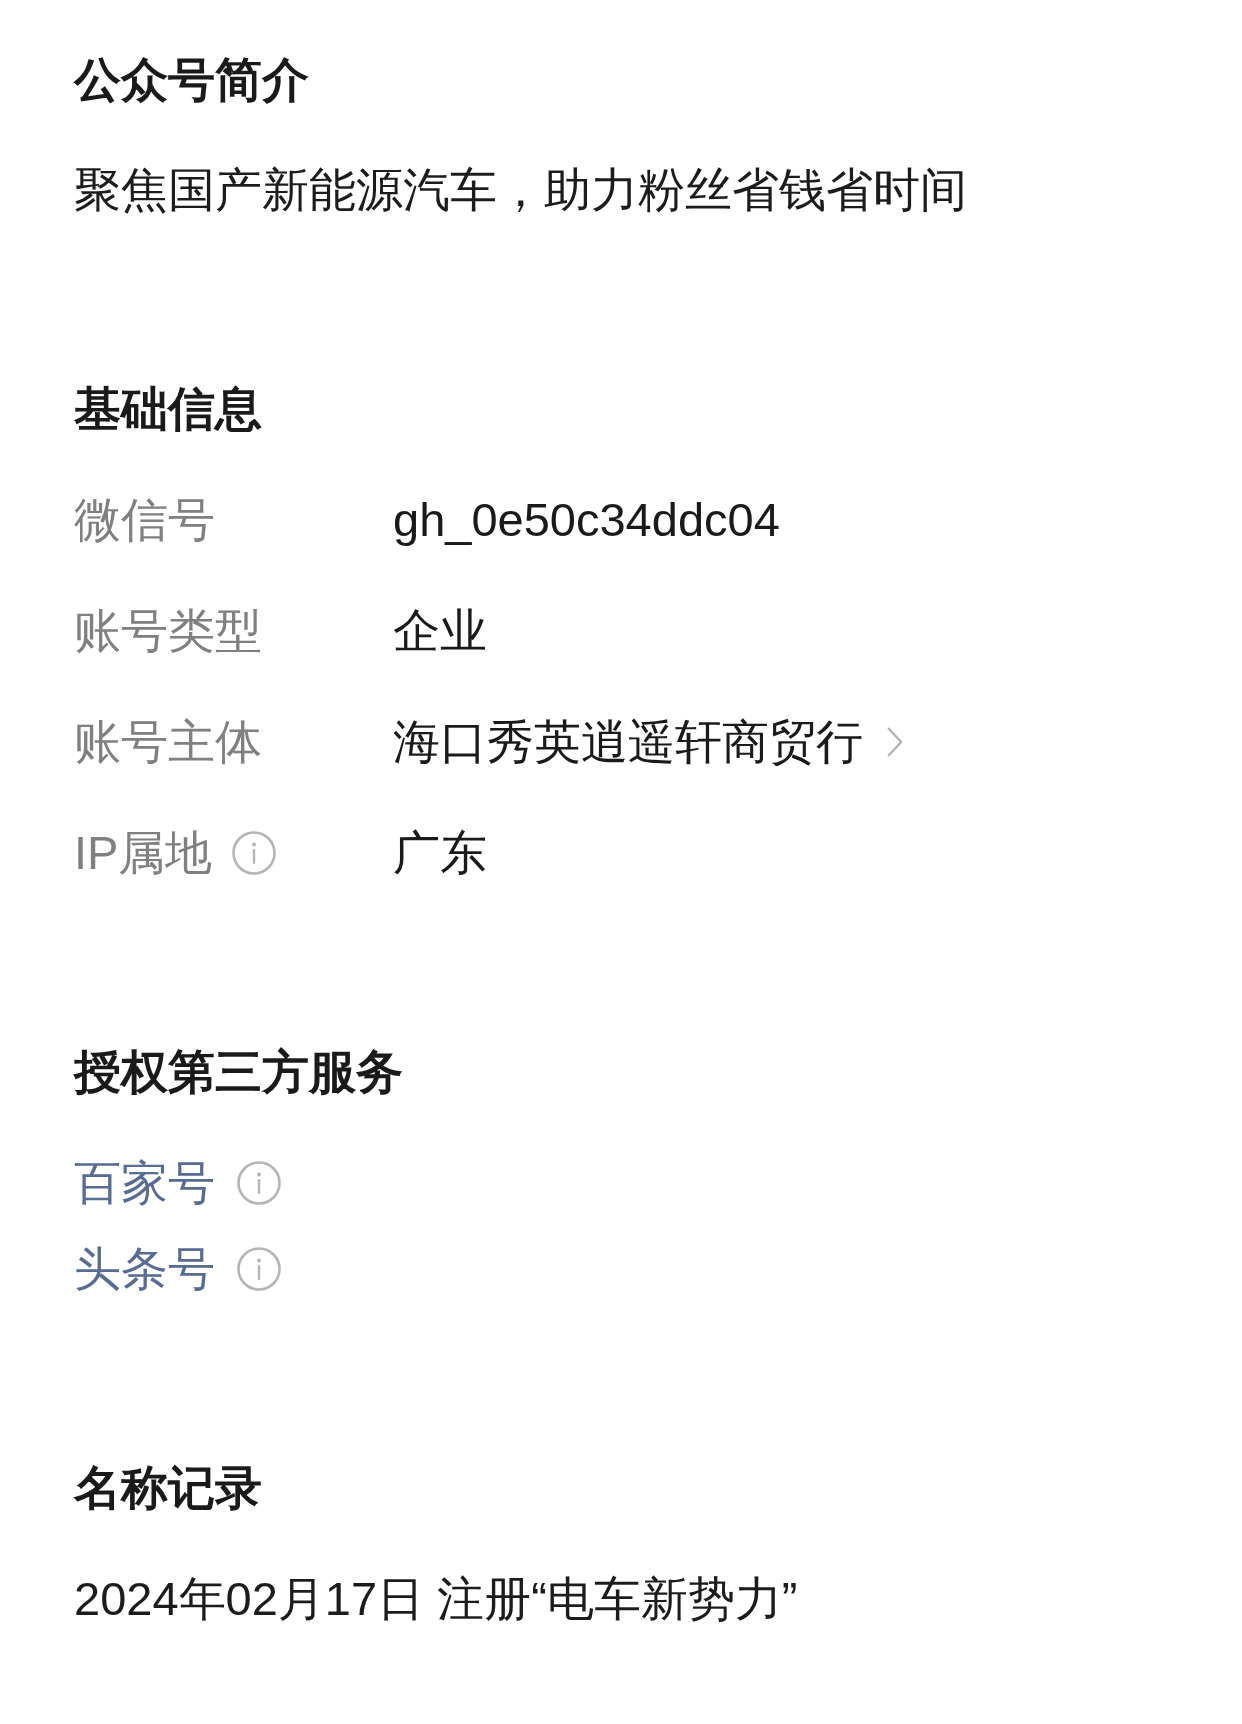 This screenshot has height=1724, width=1242. What do you see at coordinates (895, 741) in the screenshot?
I see `chevron-right-icon` at bounding box center [895, 741].